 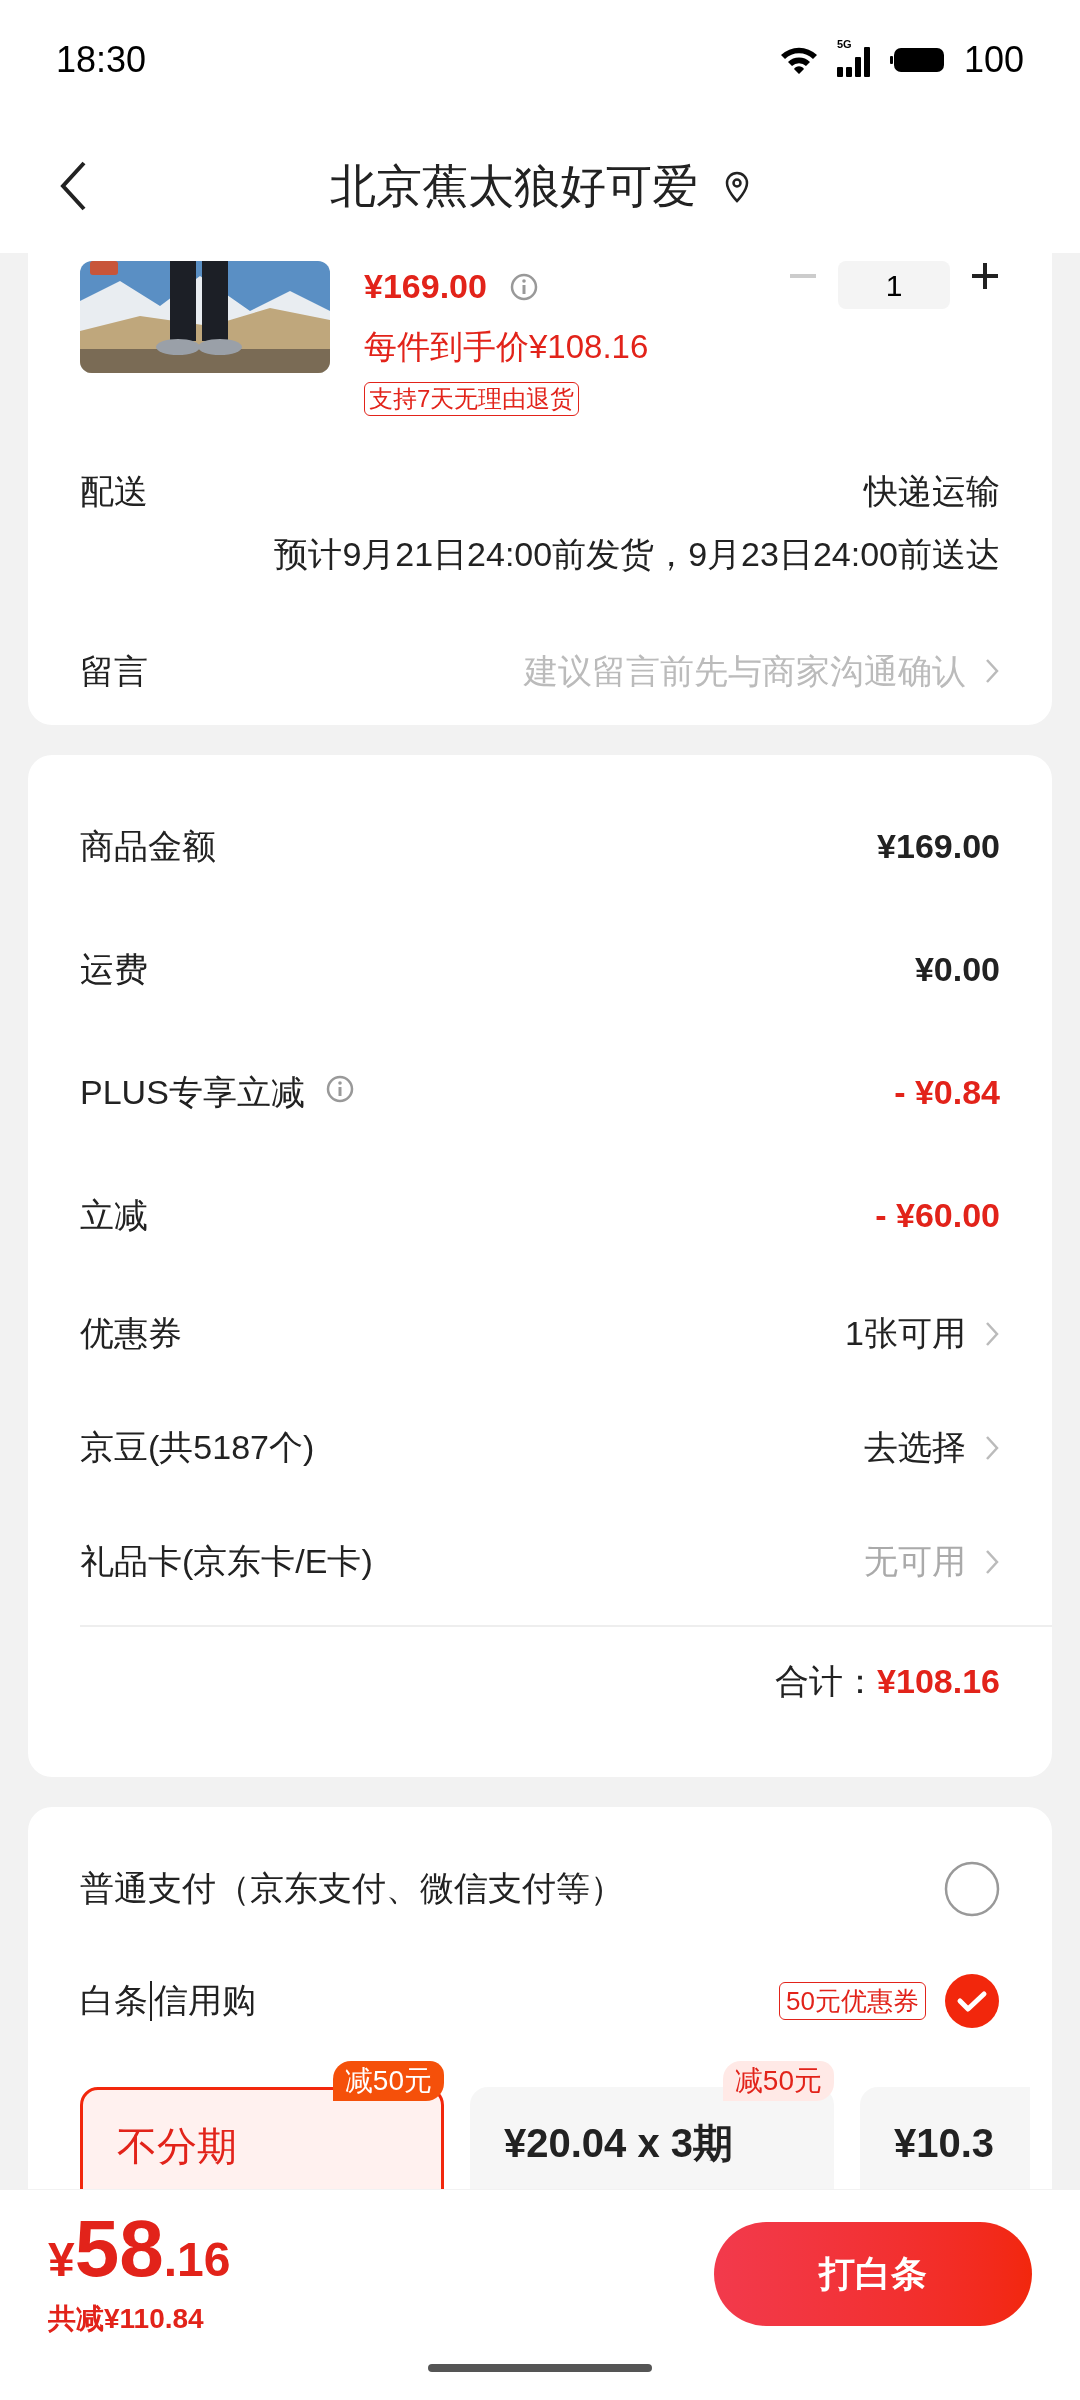 I want to click on installment-option: ¥10.3, so click(x=945, y=2137).